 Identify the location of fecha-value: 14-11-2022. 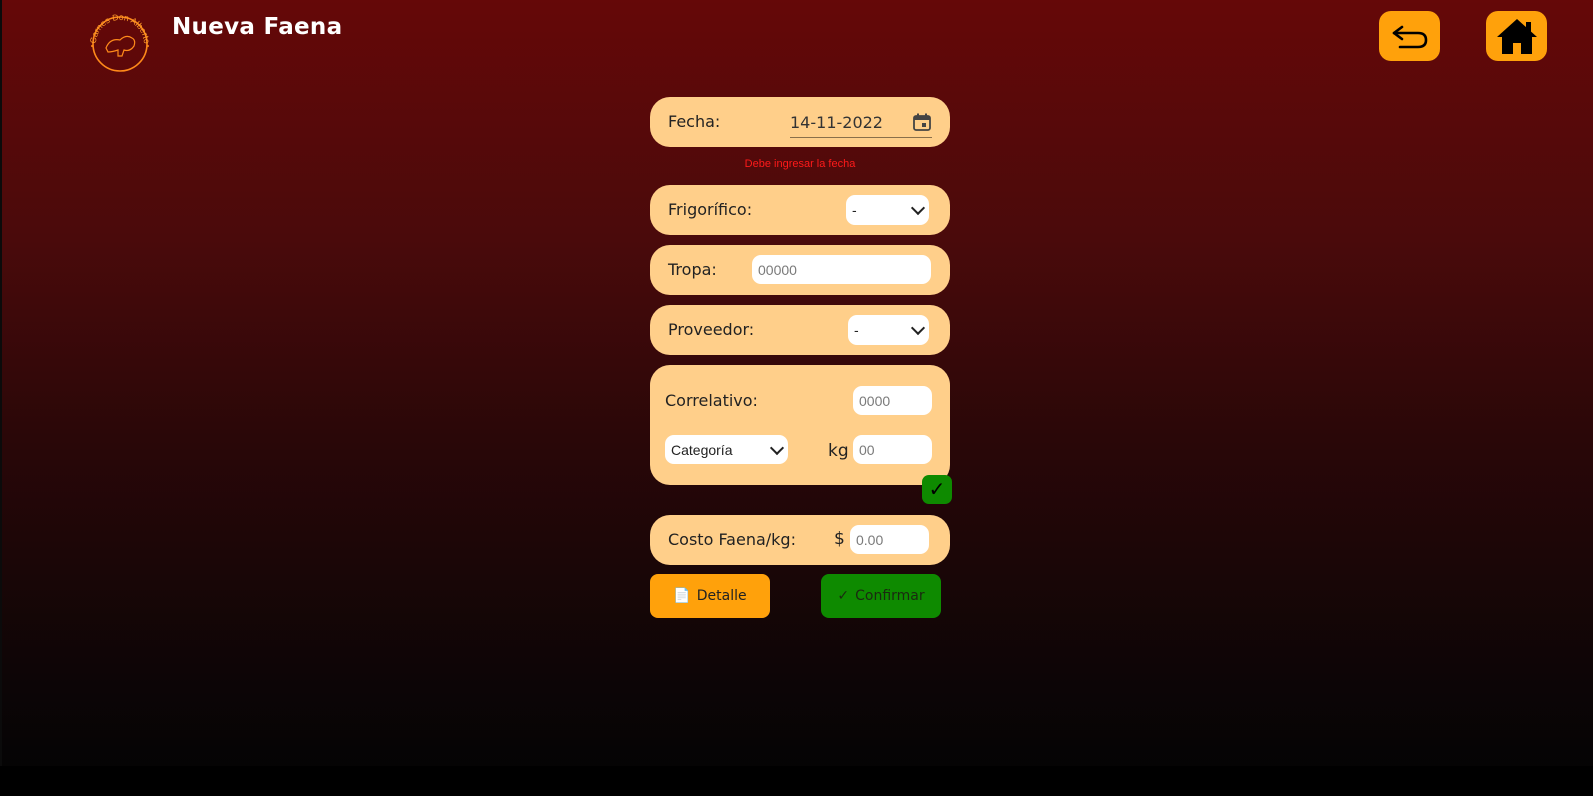
(836, 122).